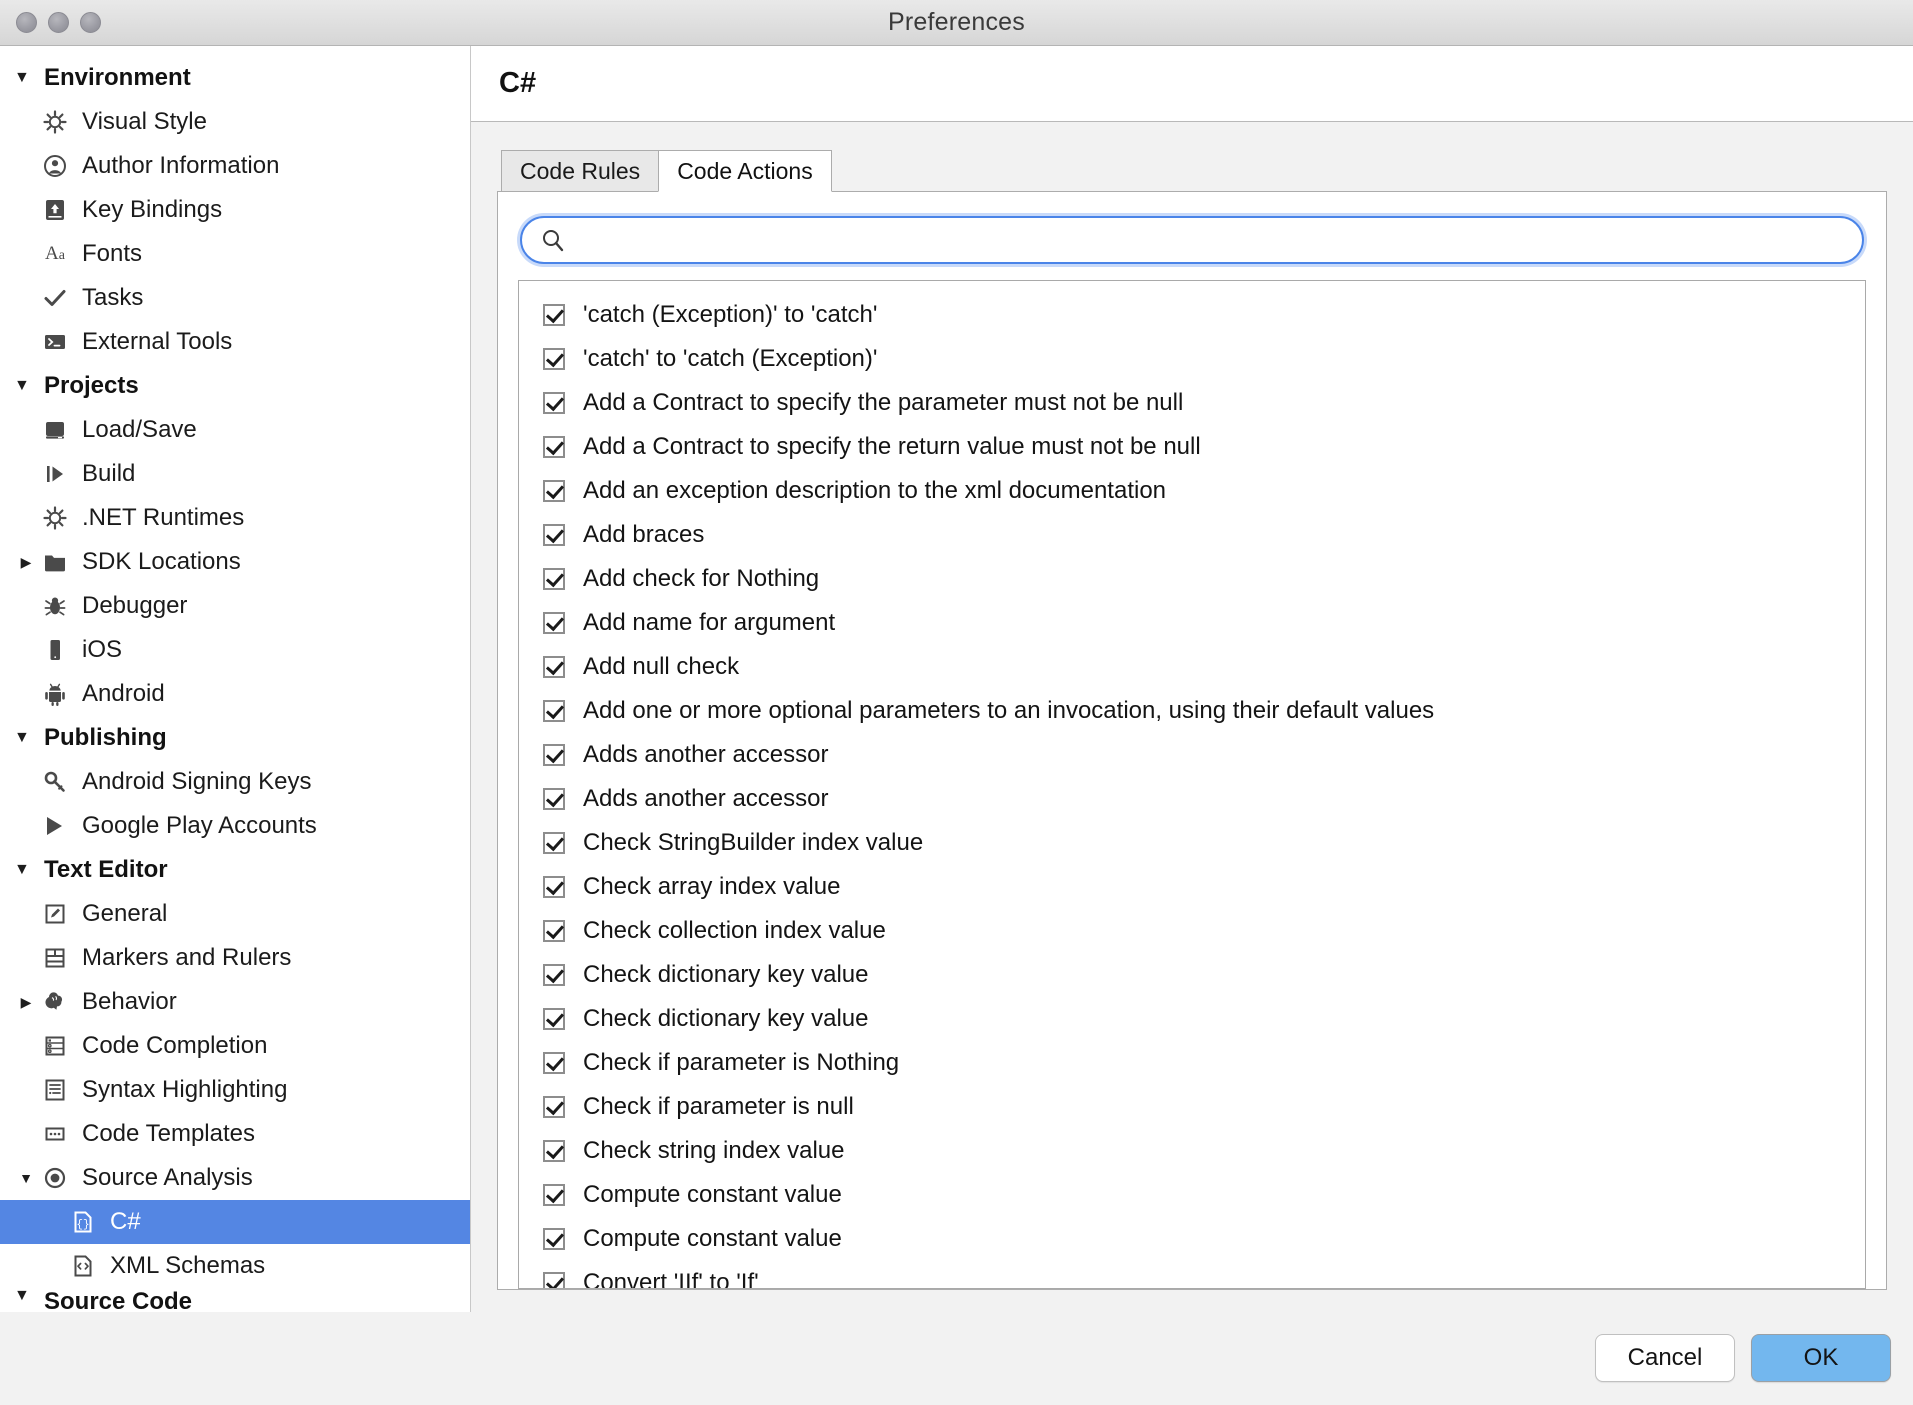 Image resolution: width=1913 pixels, height=1405 pixels. I want to click on sidebar-item-build: ▶Build, so click(235, 474).